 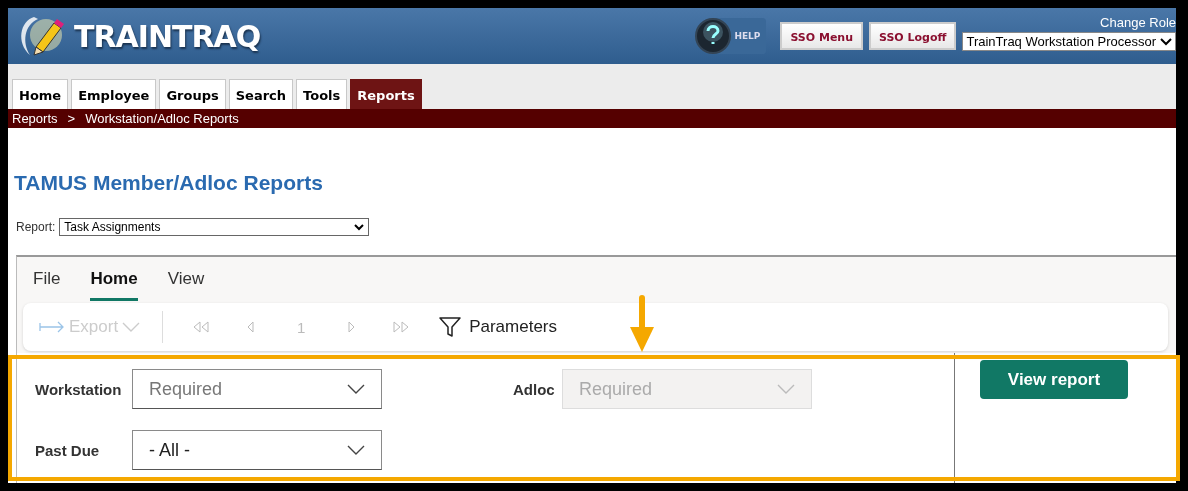 I want to click on help-icon, so click(x=713, y=36).